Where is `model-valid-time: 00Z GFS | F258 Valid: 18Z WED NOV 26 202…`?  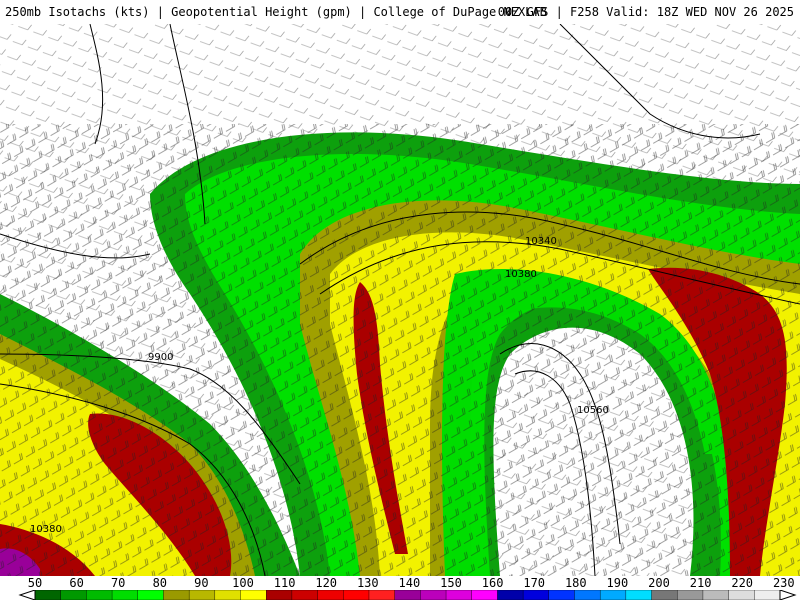 model-valid-time: 00Z GFS | F258 Valid: 18Z WED NOV 26 202… is located at coordinates (645, 12).